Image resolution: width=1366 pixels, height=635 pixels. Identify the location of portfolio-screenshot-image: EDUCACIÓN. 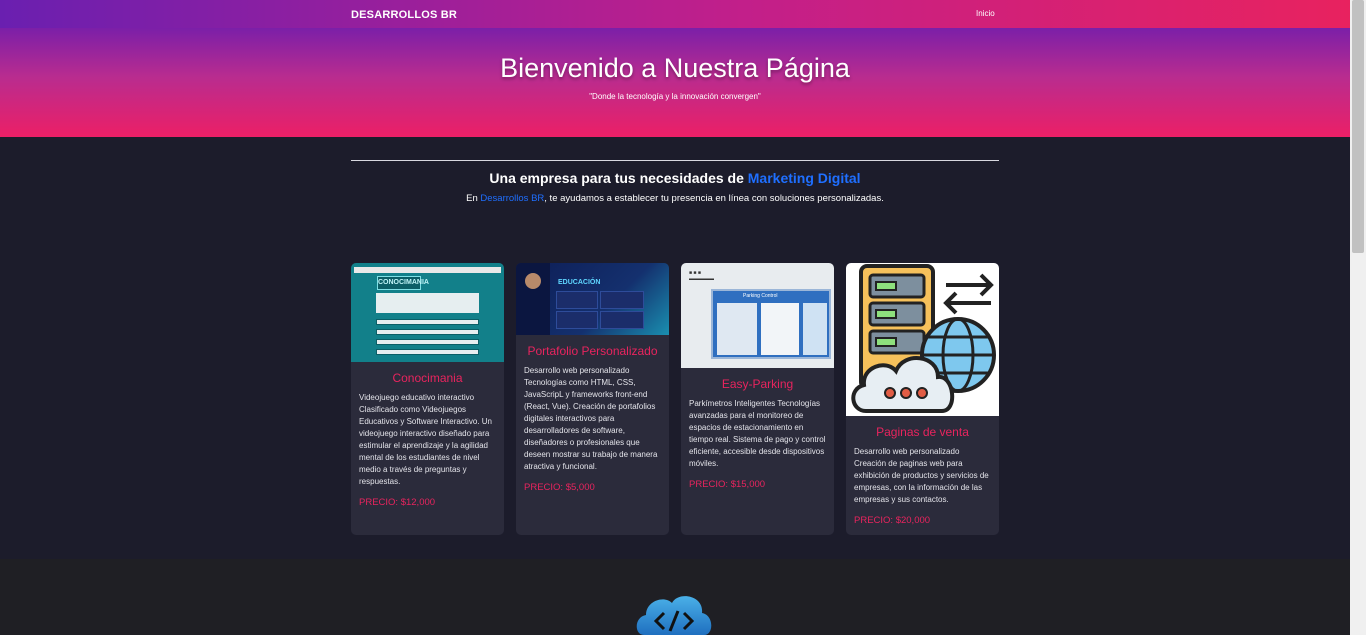
(592, 299).